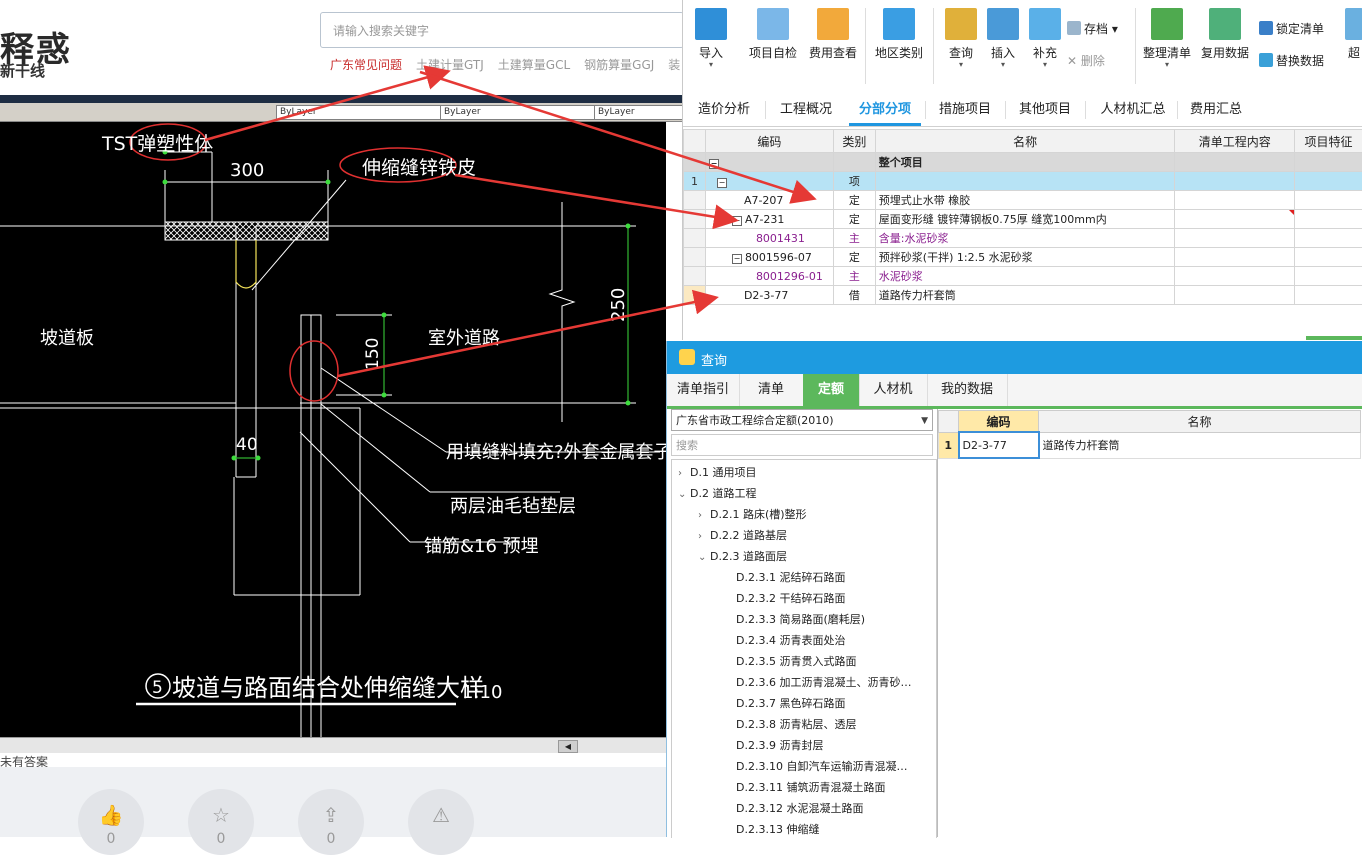  Describe the element at coordinates (331, 822) in the screenshot. I see `share-button: ⇪0` at that location.